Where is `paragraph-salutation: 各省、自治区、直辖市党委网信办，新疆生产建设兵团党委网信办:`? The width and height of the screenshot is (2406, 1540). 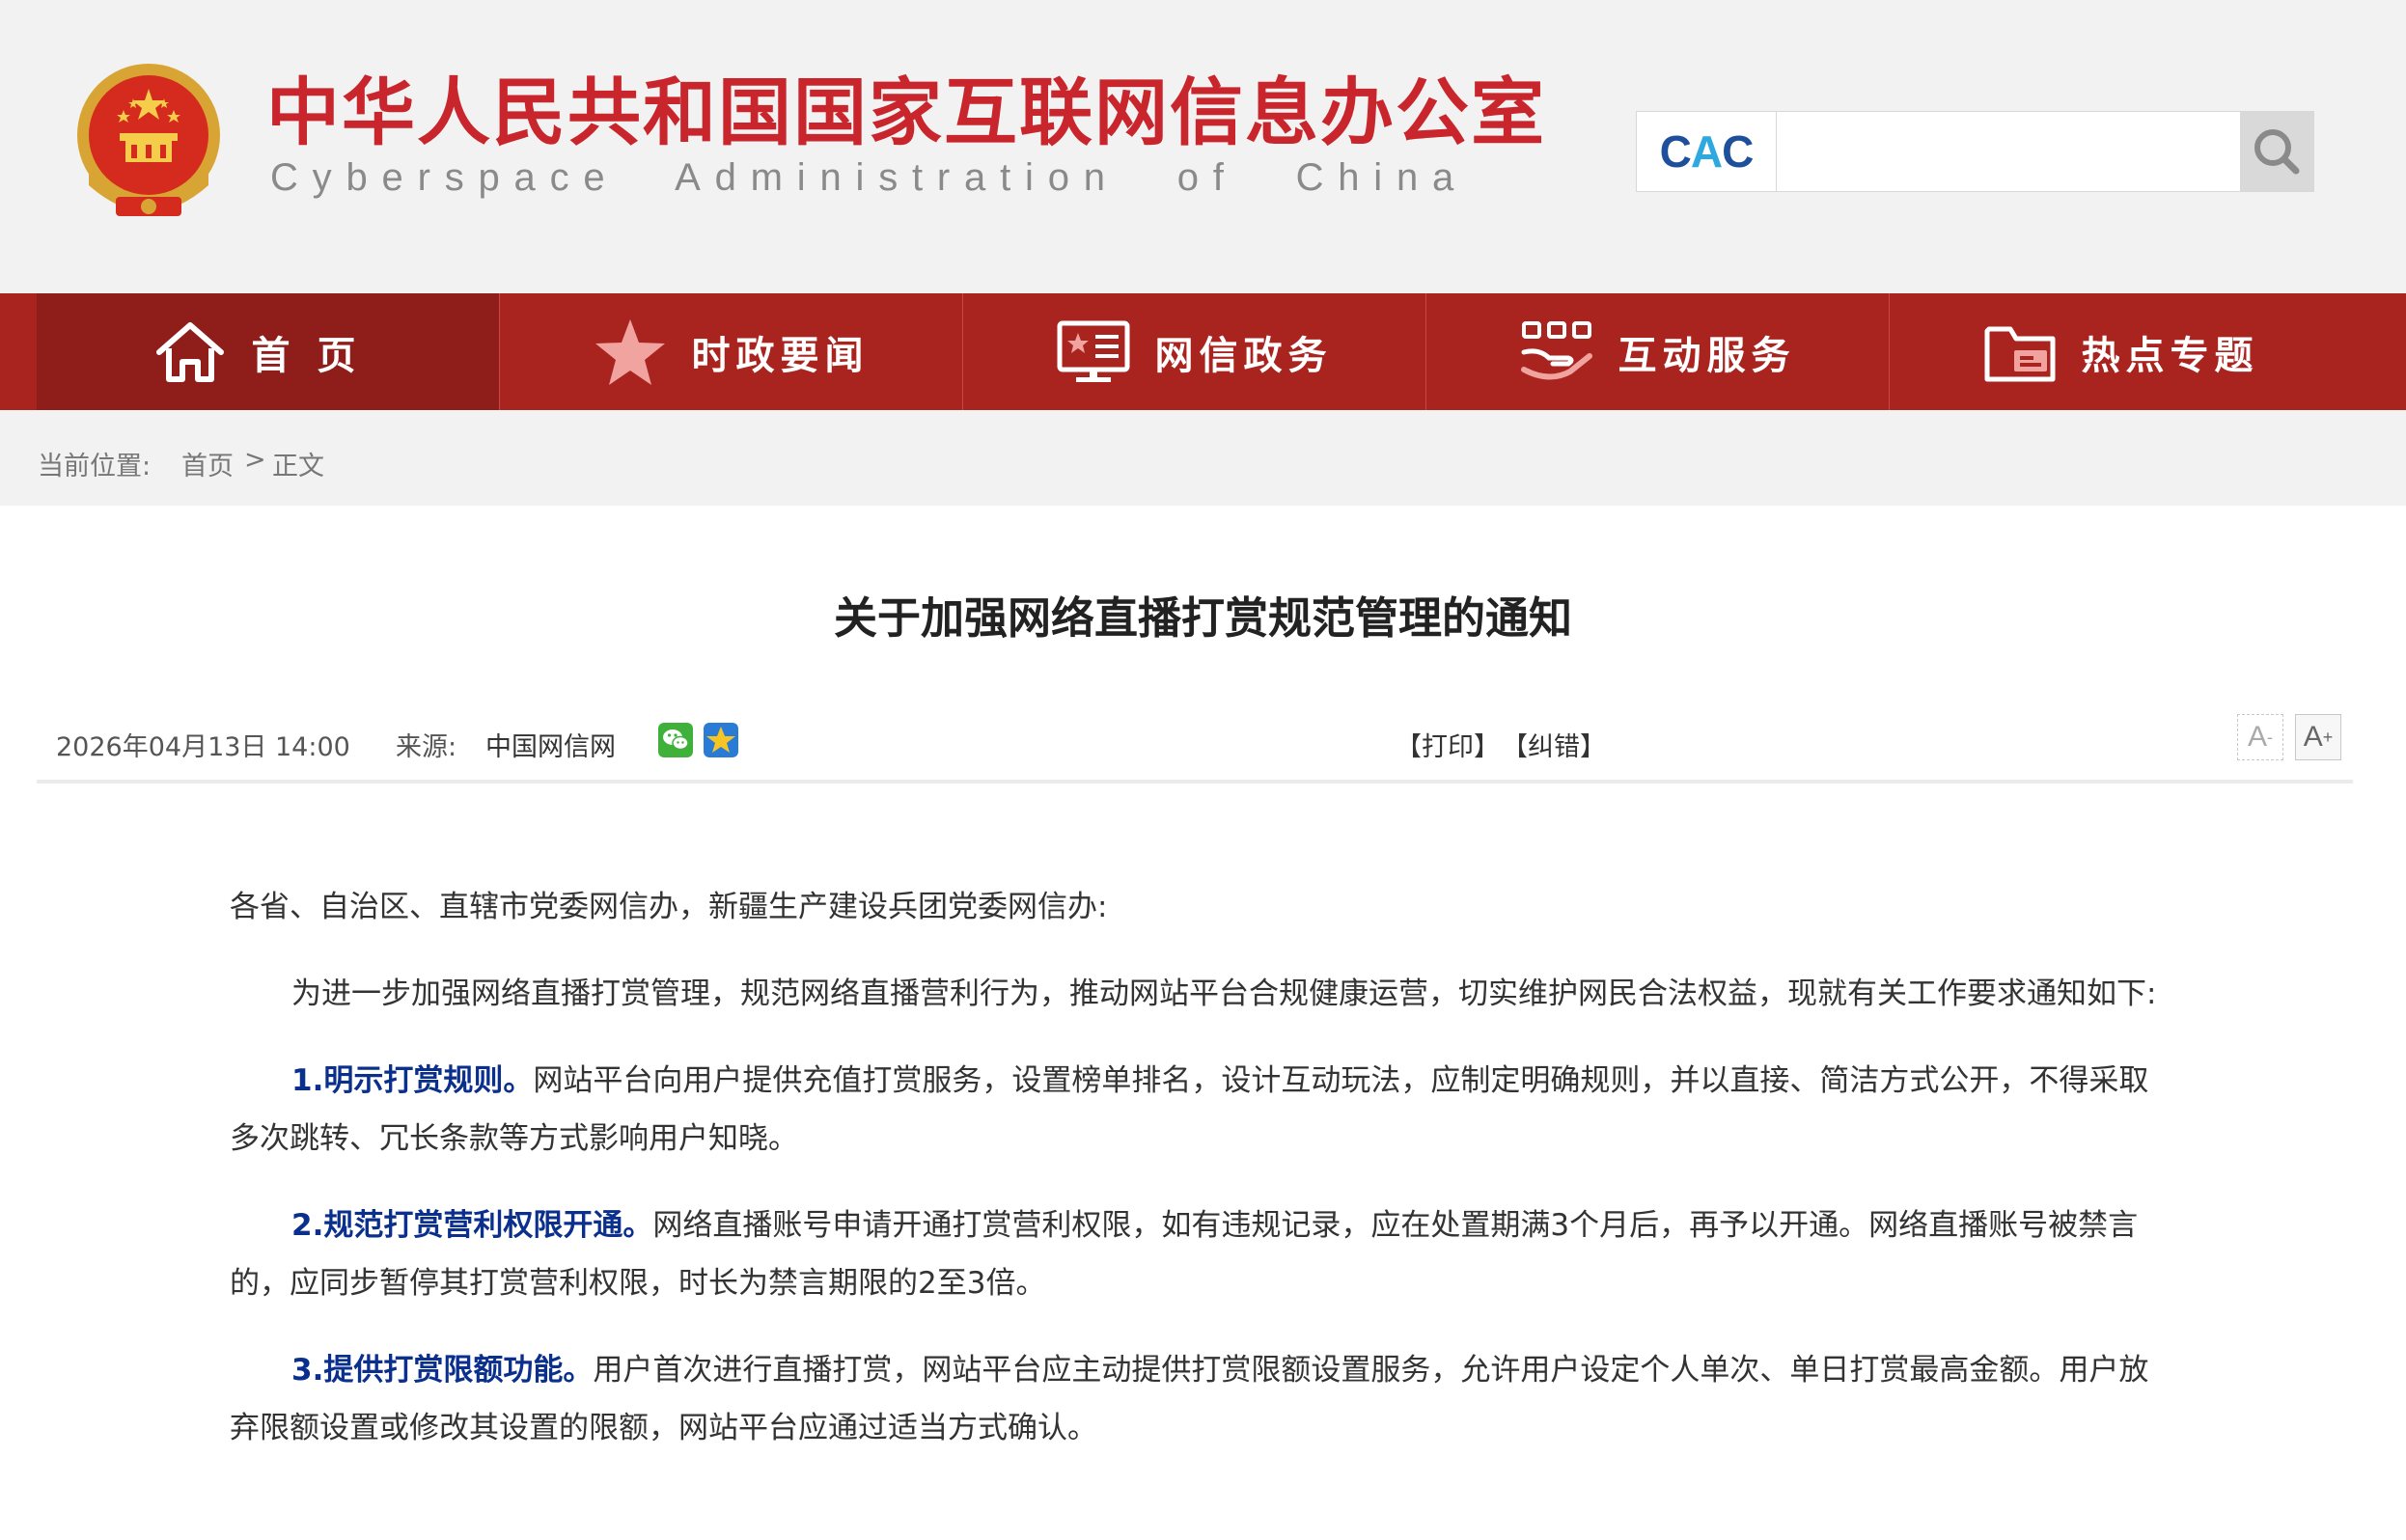 paragraph-salutation: 各省、自治区、直辖市党委网信办，新疆生产建设兵团党委网信办: is located at coordinates (1197, 907).